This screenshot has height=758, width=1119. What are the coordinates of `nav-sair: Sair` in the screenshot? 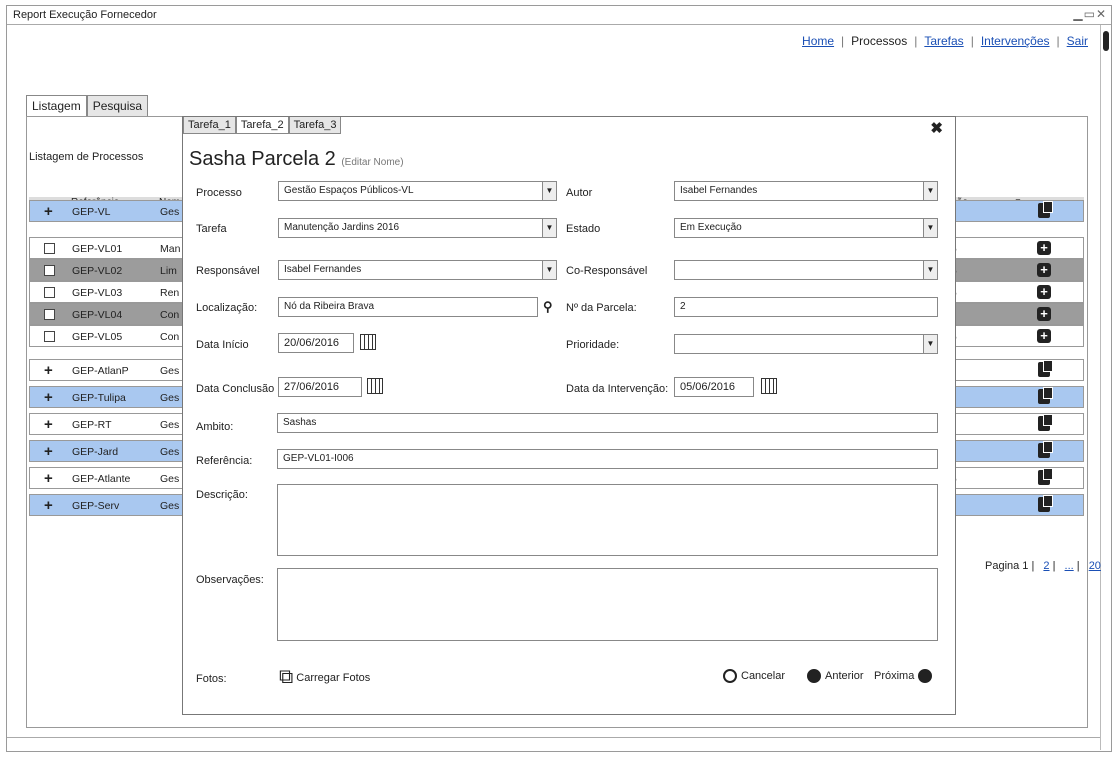 It's located at (1077, 41).